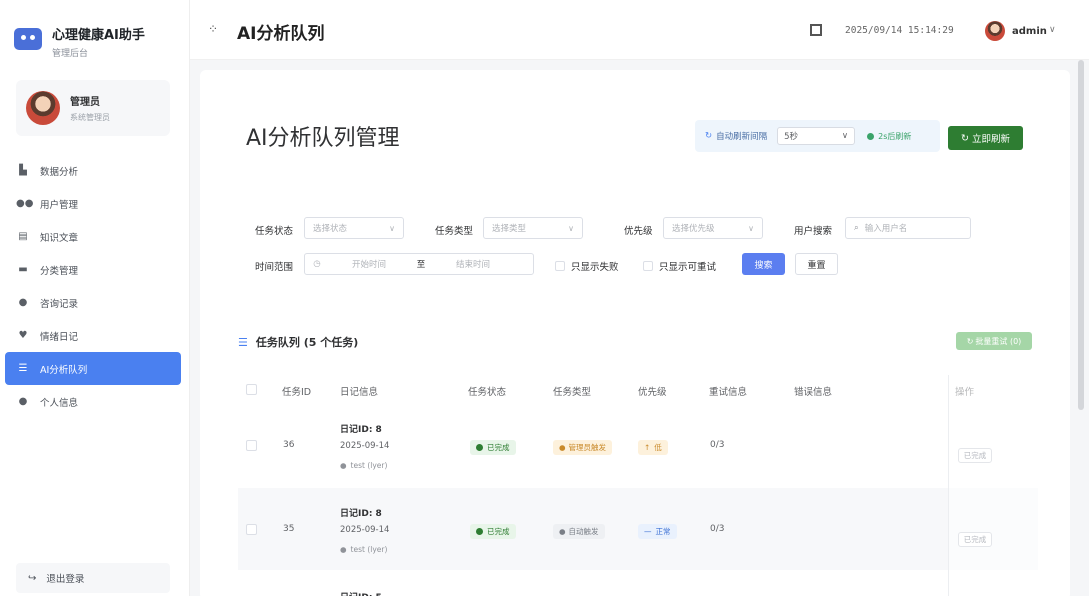 This screenshot has height=596, width=1089. Describe the element at coordinates (251, 389) in the screenshot. I see `select-all-checkbox` at that location.